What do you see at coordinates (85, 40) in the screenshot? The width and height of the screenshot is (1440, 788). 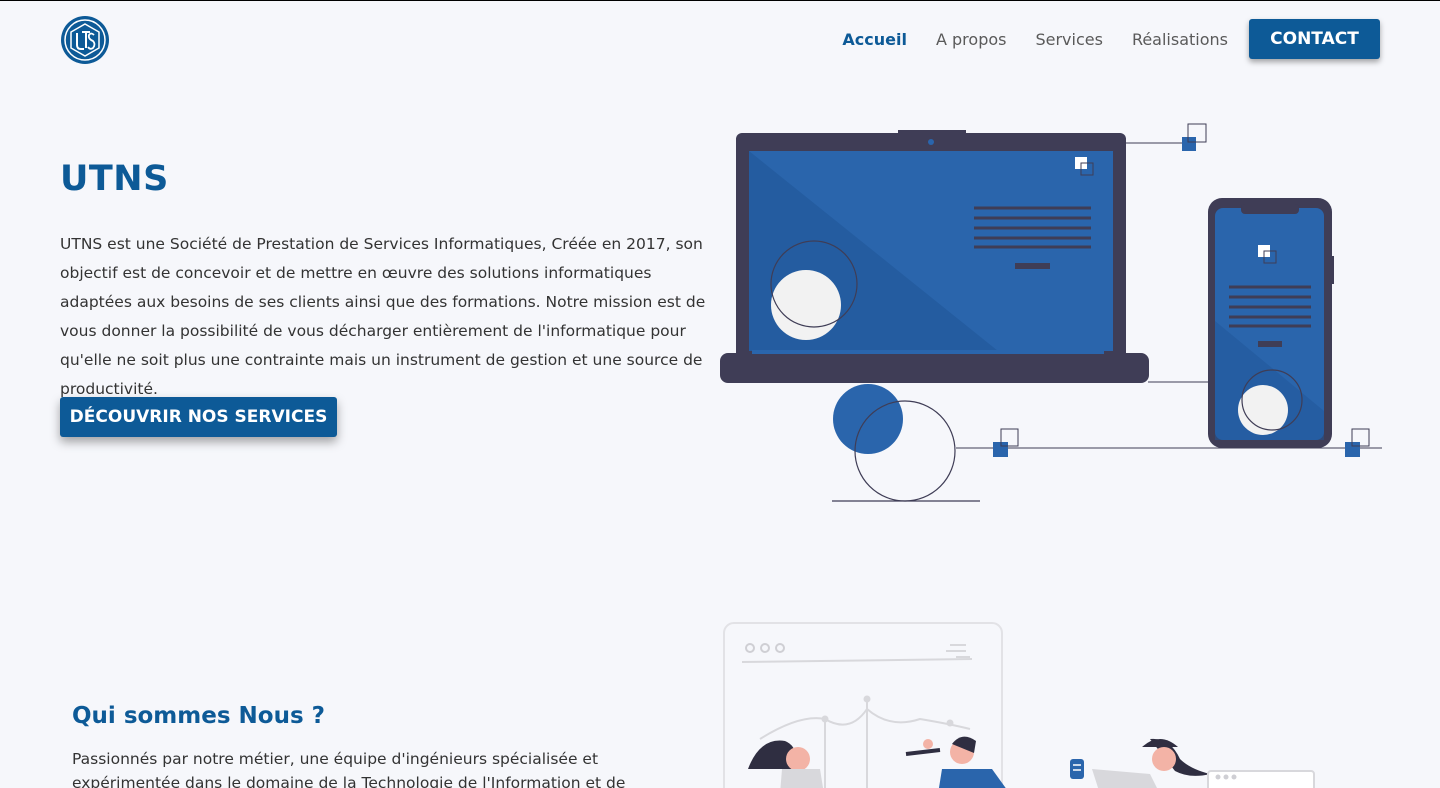 I see `utns-logo-icon` at bounding box center [85, 40].